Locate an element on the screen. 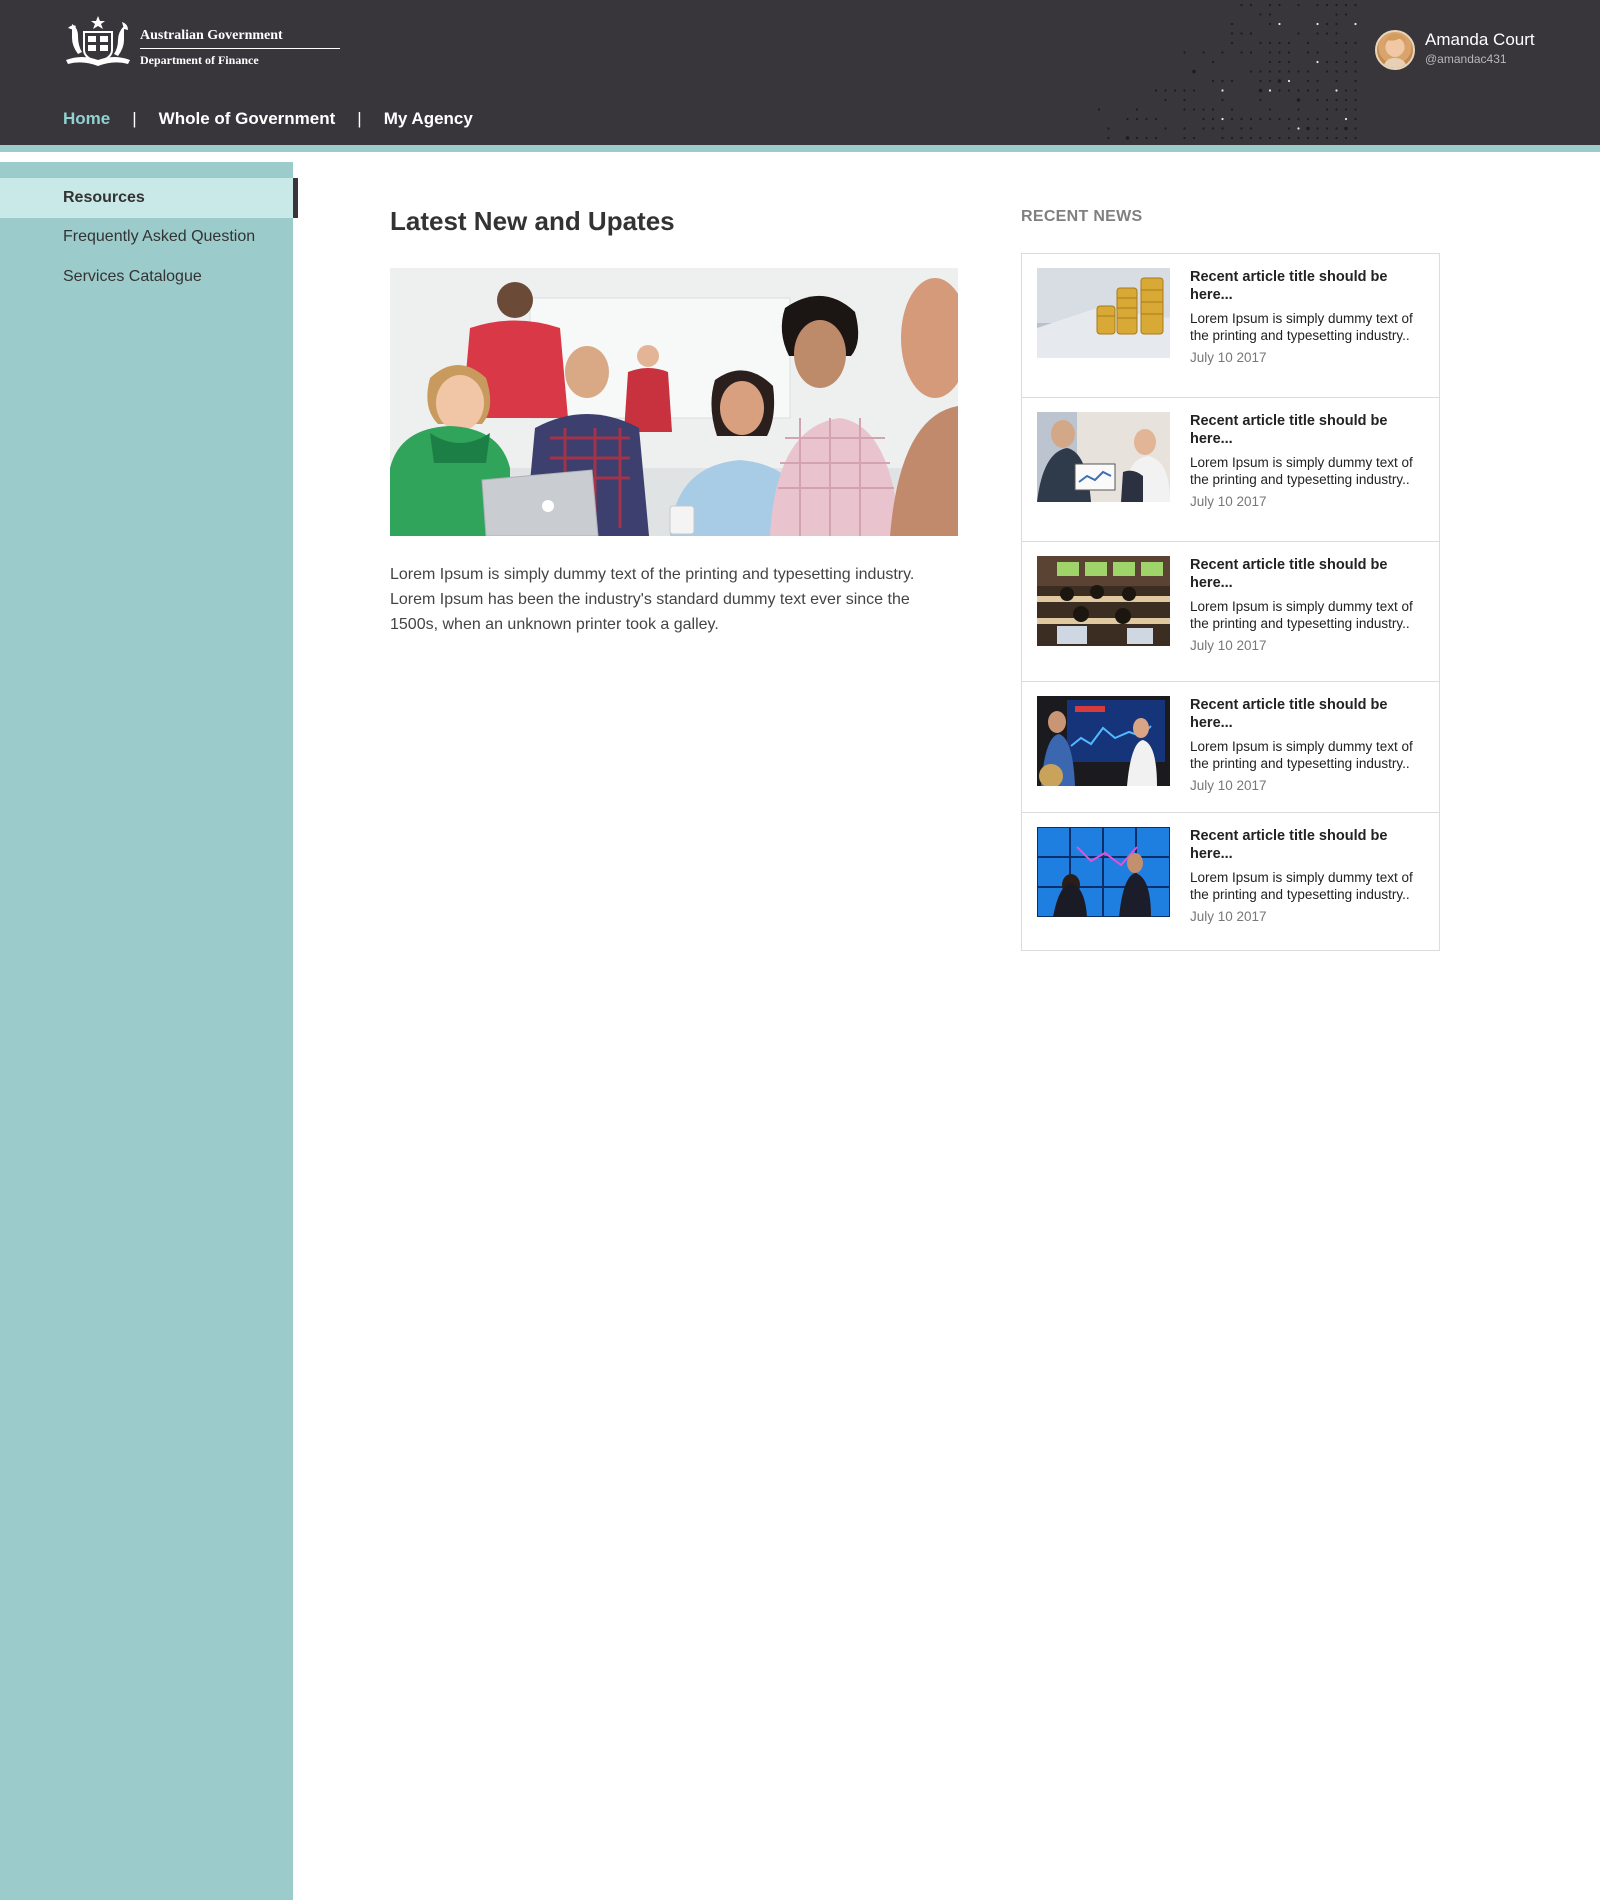 This screenshot has width=1600, height=1900. user-name: Amanda Court is located at coordinates (1480, 39).